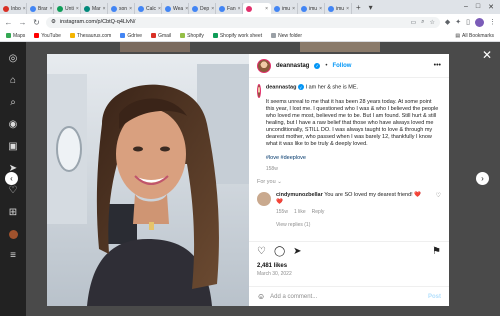 This screenshot has height=316, width=500. What do you see at coordinates (13, 191) in the screenshot?
I see `notifications-icon: ♡` at bounding box center [13, 191].